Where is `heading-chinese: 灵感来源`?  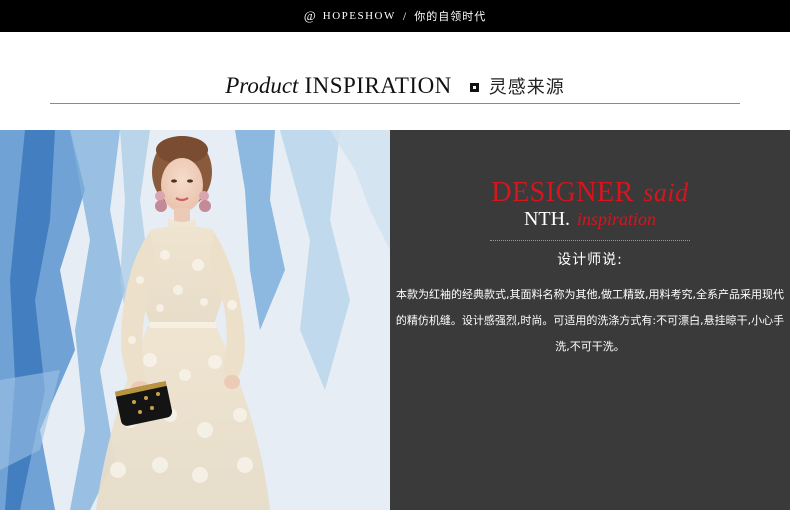 heading-chinese: 灵感来源 is located at coordinates (526, 87).